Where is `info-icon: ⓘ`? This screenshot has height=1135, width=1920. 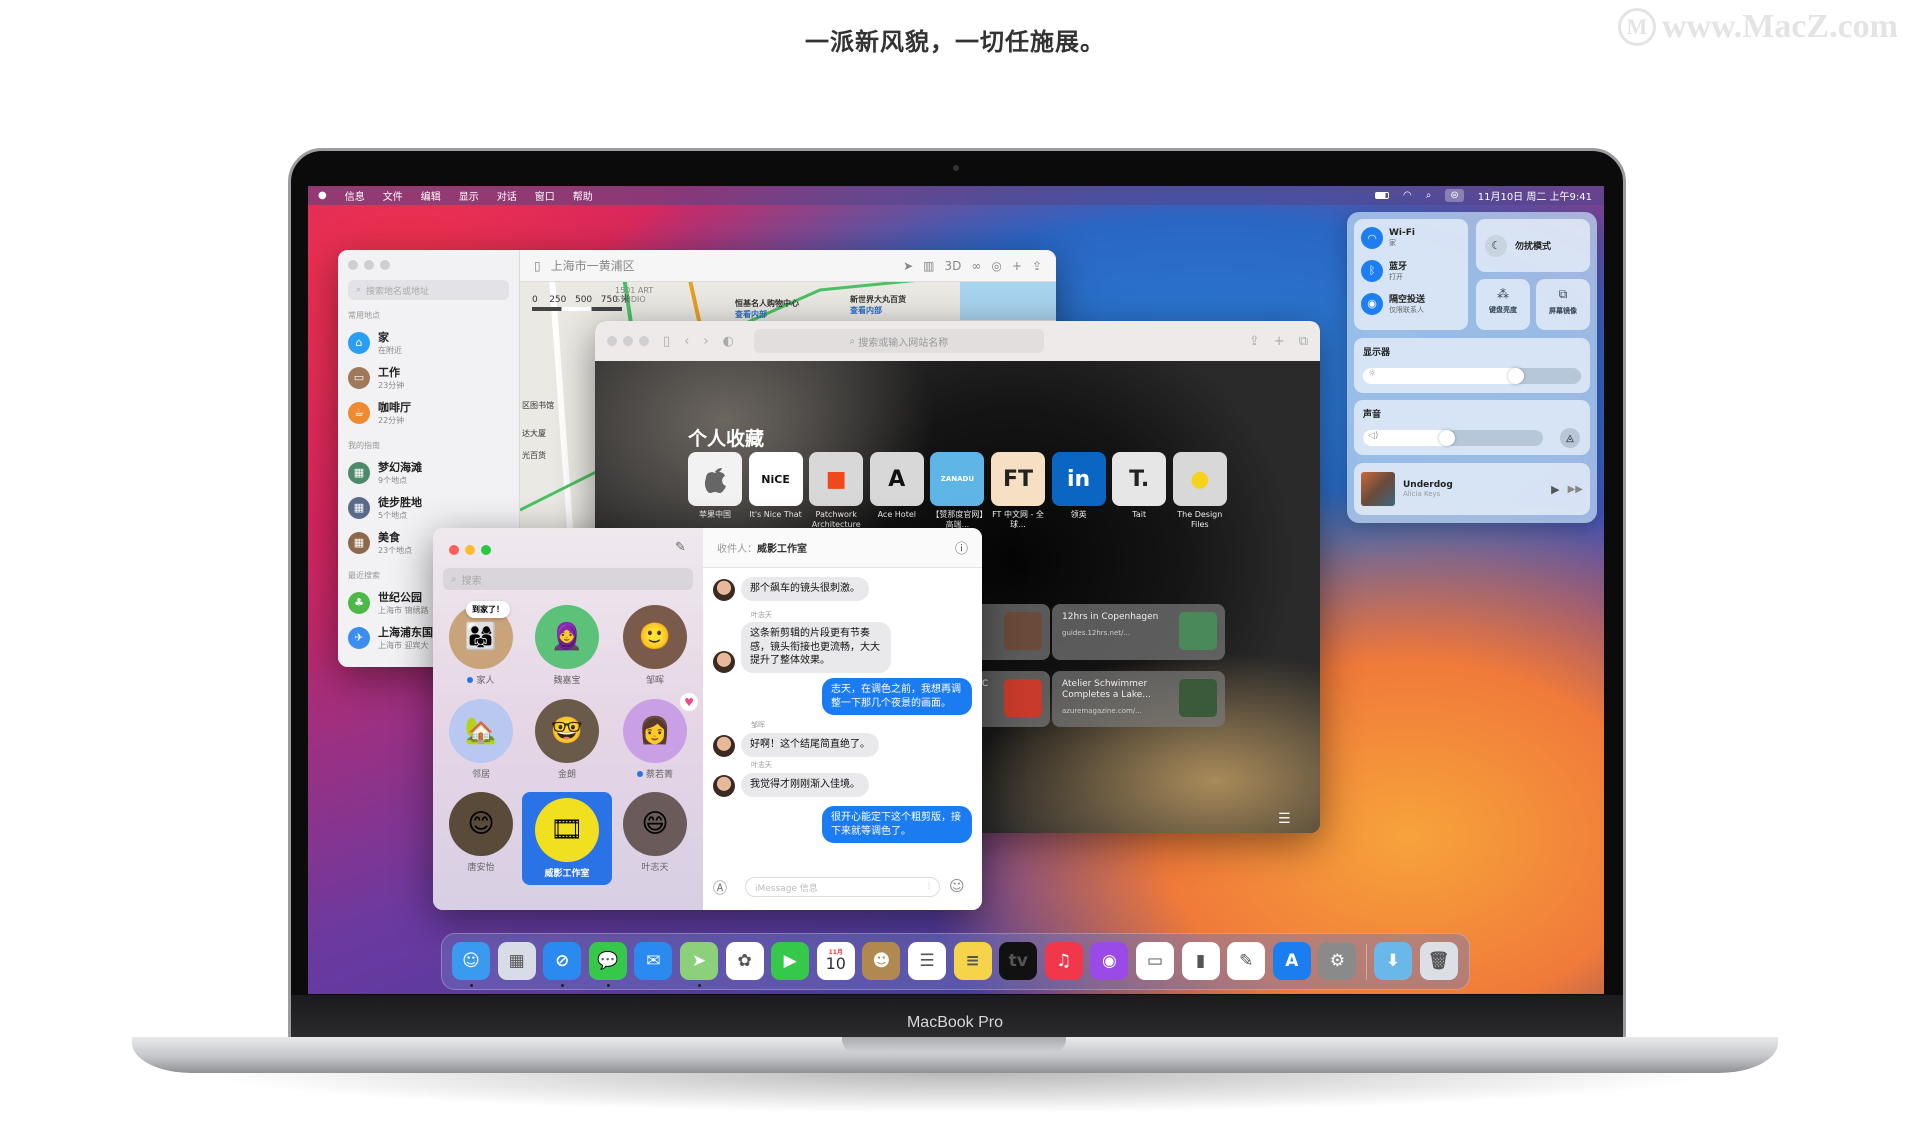
info-icon: ⓘ is located at coordinates (961, 547).